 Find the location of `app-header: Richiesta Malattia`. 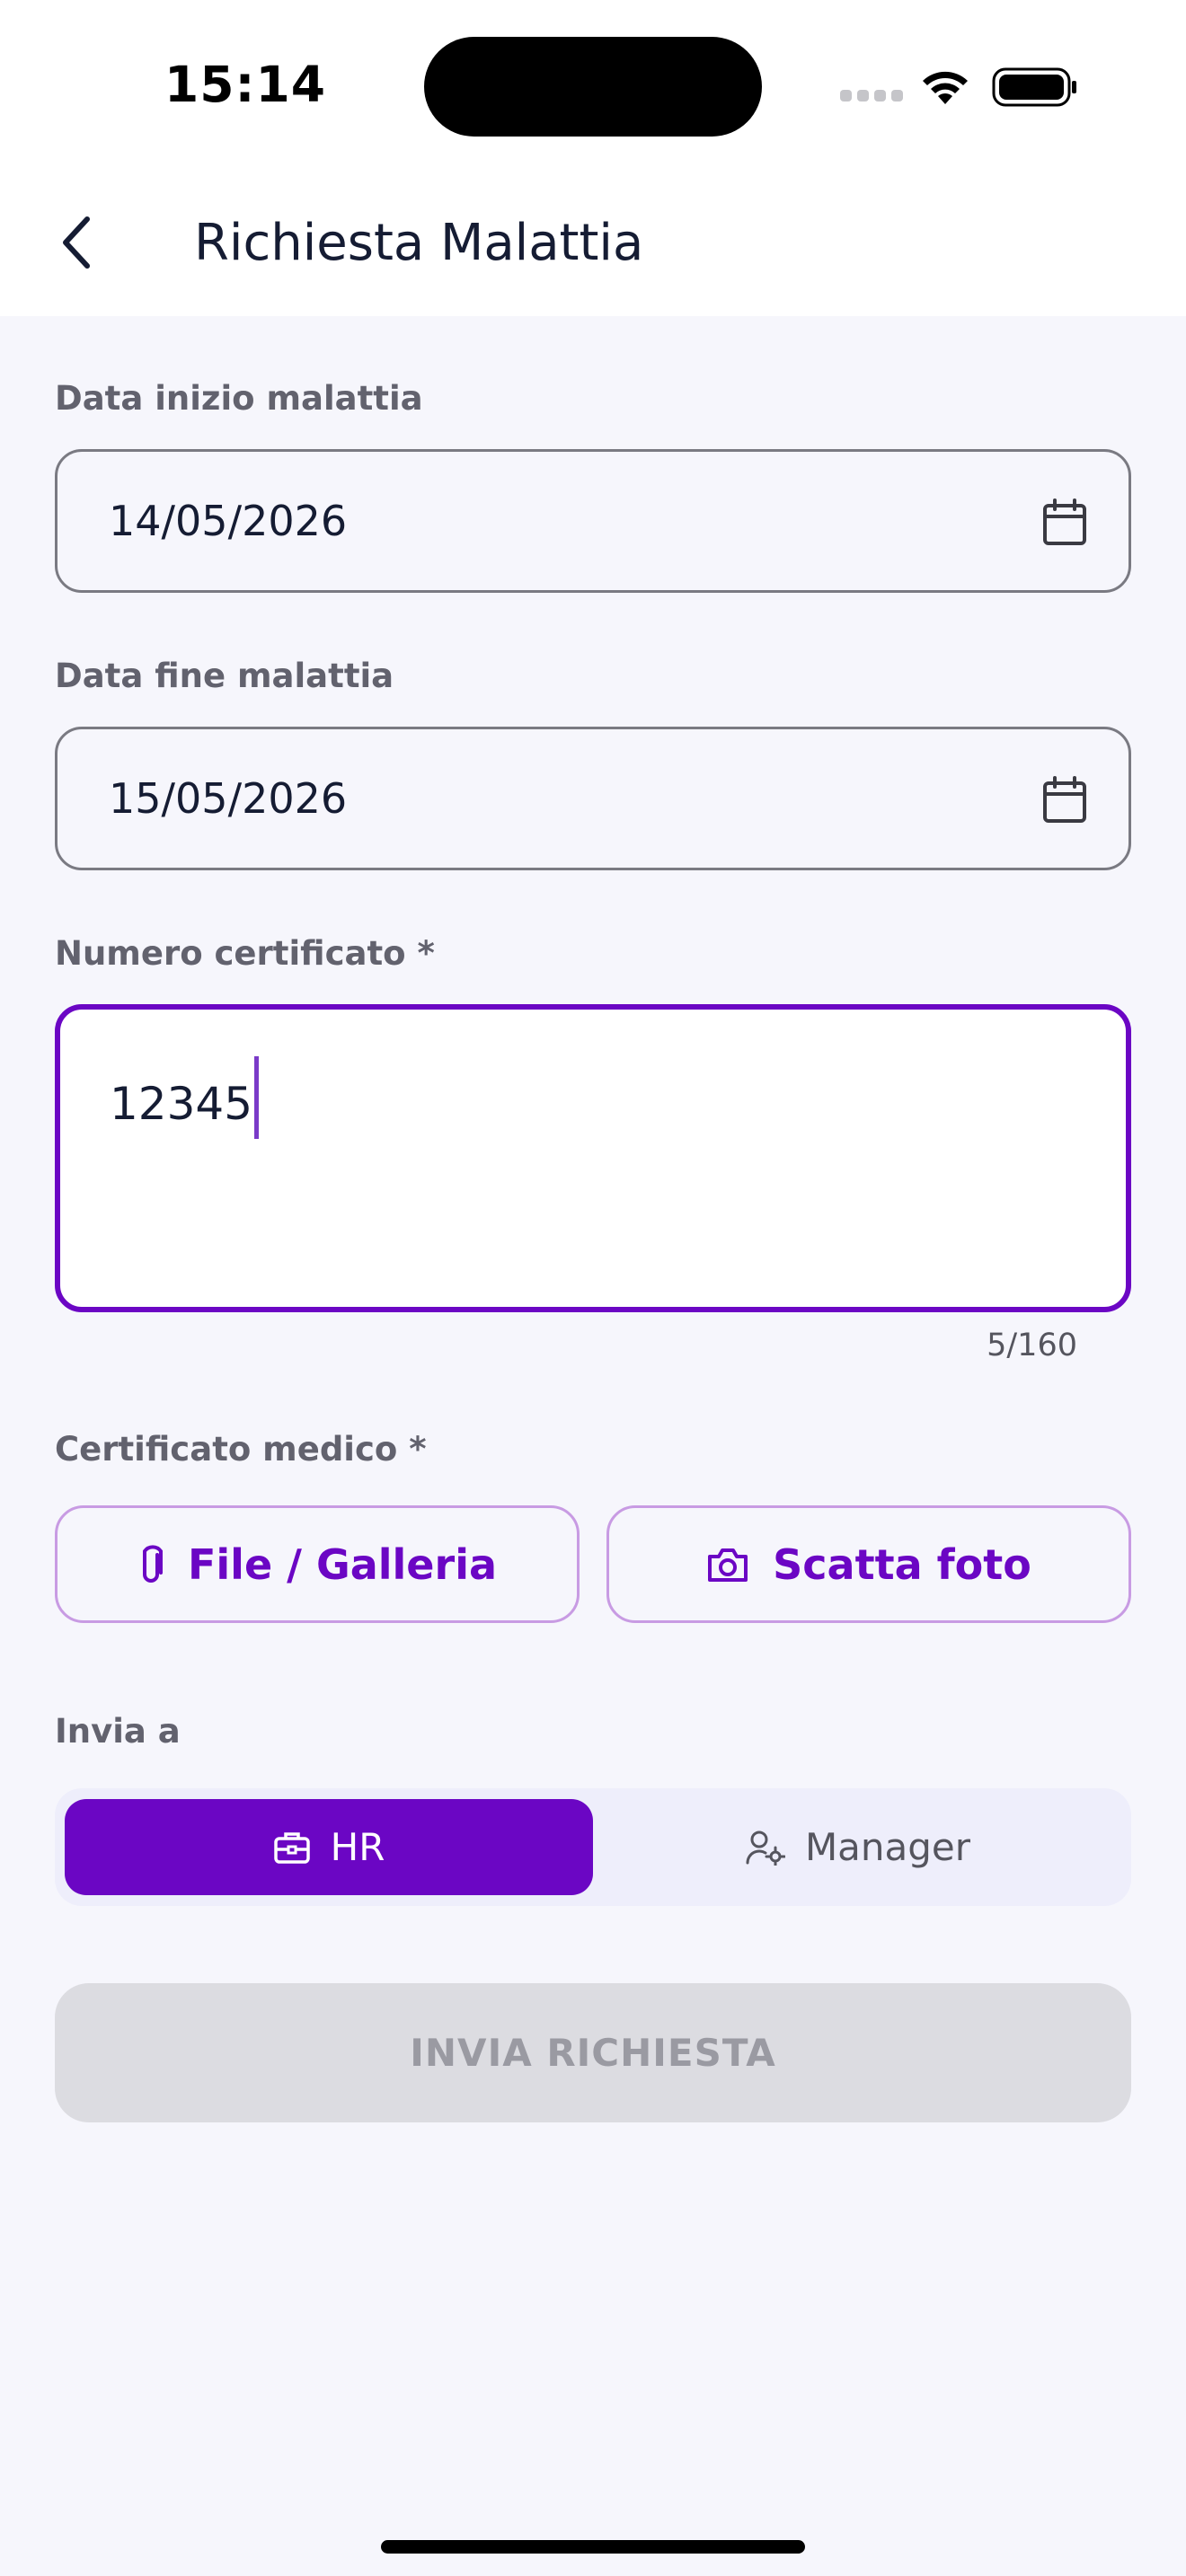

app-header: Richiesta Malattia is located at coordinates (593, 248).